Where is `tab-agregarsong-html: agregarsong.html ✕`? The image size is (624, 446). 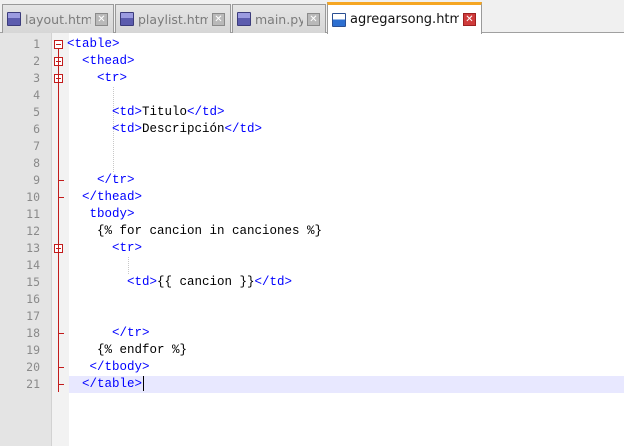 tab-agregarsong-html: agregarsong.html ✕ is located at coordinates (404, 18).